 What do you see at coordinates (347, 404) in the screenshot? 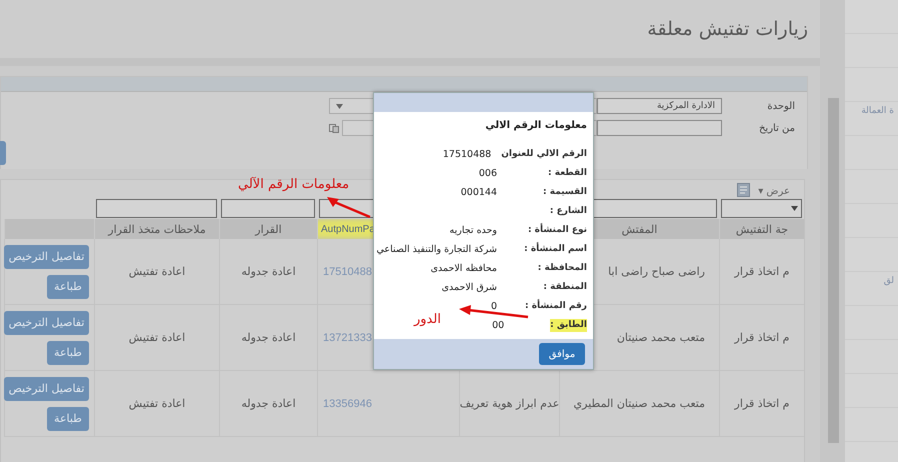
I see `auto-number-link: 13356946` at bounding box center [347, 404].